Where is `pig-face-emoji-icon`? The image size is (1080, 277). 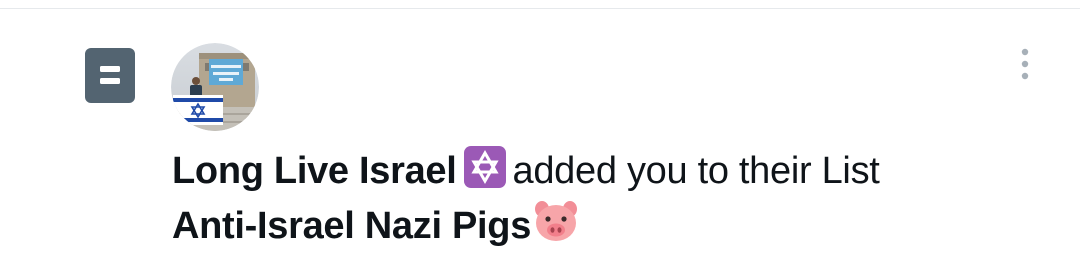
pig-face-emoji-icon is located at coordinates (556, 221).